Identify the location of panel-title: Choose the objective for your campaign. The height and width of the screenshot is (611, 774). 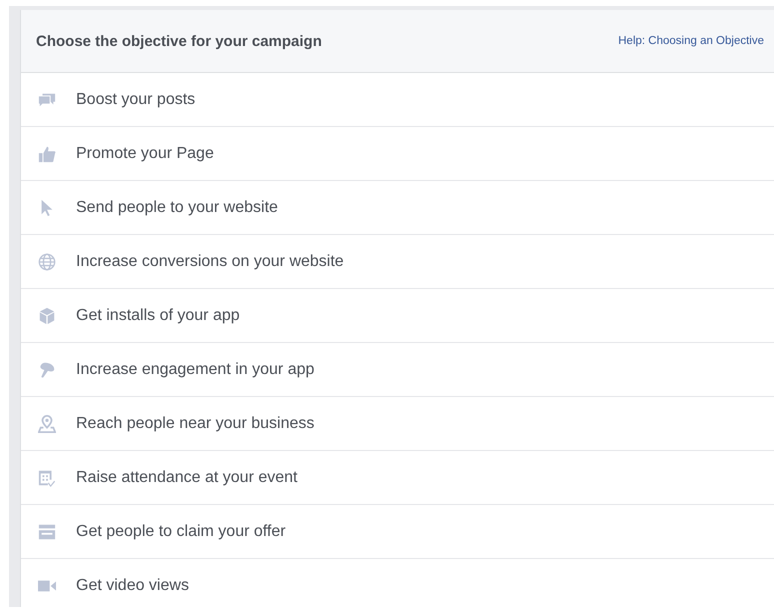
(179, 41).